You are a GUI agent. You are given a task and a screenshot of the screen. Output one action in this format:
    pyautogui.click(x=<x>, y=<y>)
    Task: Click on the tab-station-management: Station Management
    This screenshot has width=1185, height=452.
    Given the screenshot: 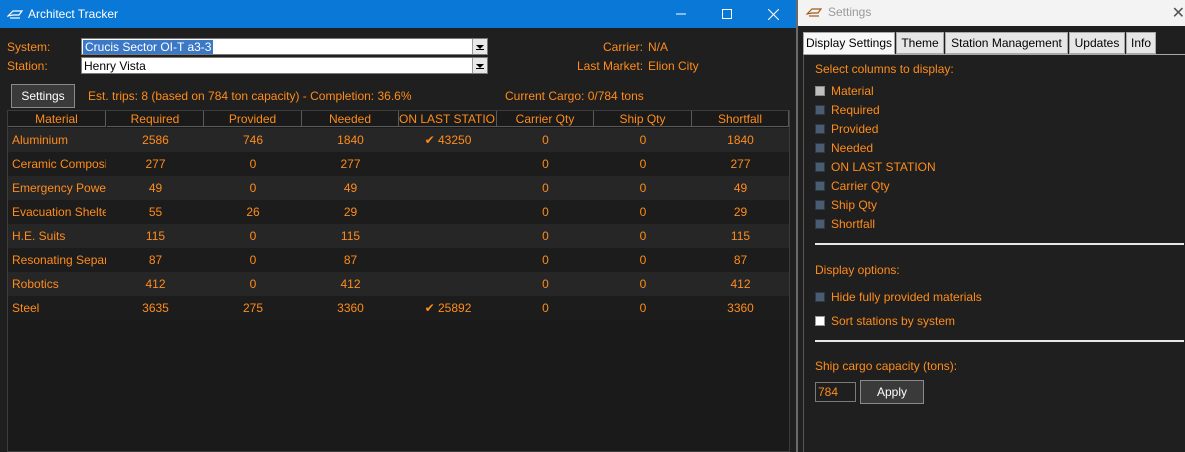 What is the action you would take?
    pyautogui.click(x=1006, y=43)
    